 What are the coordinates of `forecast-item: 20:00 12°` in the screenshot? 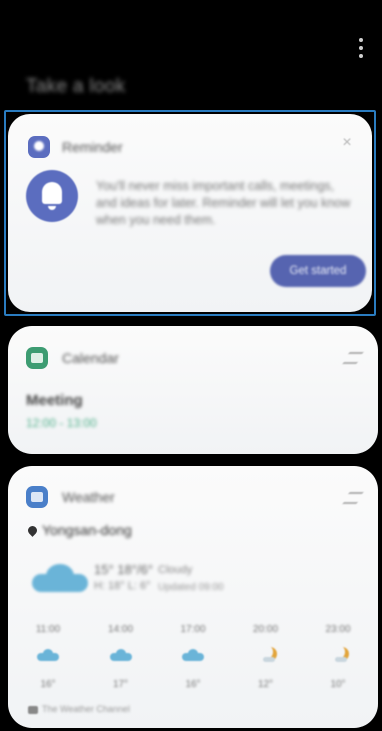 It's located at (266, 658).